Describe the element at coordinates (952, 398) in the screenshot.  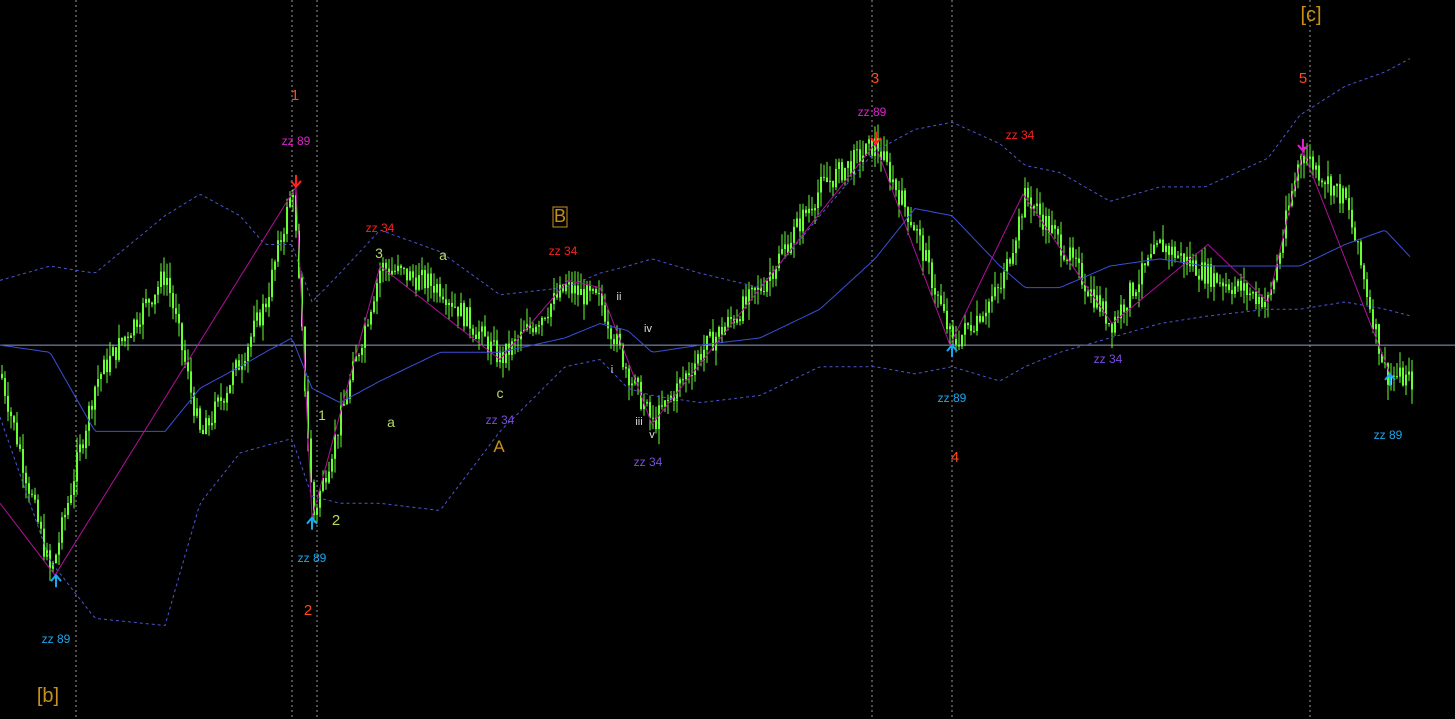
I see `wave-label: zz 89` at that location.